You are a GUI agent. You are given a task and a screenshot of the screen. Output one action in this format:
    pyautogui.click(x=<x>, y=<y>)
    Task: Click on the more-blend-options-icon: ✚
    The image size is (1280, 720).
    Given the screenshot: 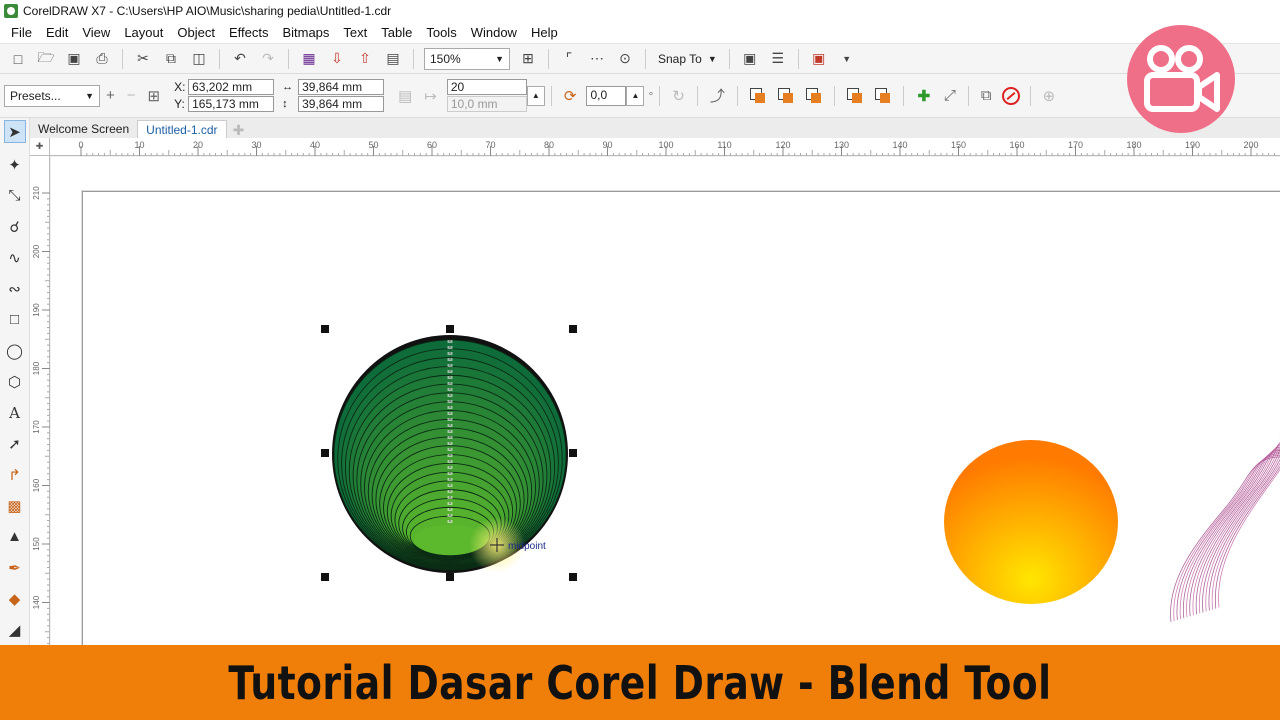 What is the action you would take?
    pyautogui.click(x=924, y=96)
    